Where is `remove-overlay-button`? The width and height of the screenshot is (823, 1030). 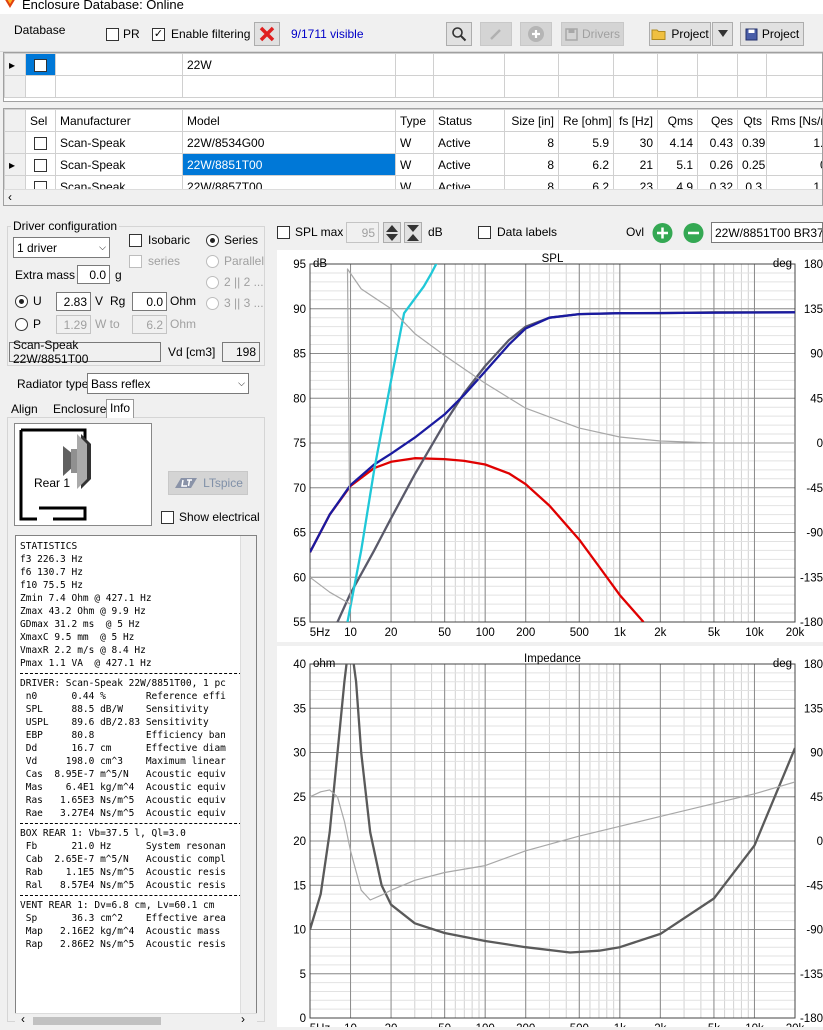
remove-overlay-button is located at coordinates (693, 233).